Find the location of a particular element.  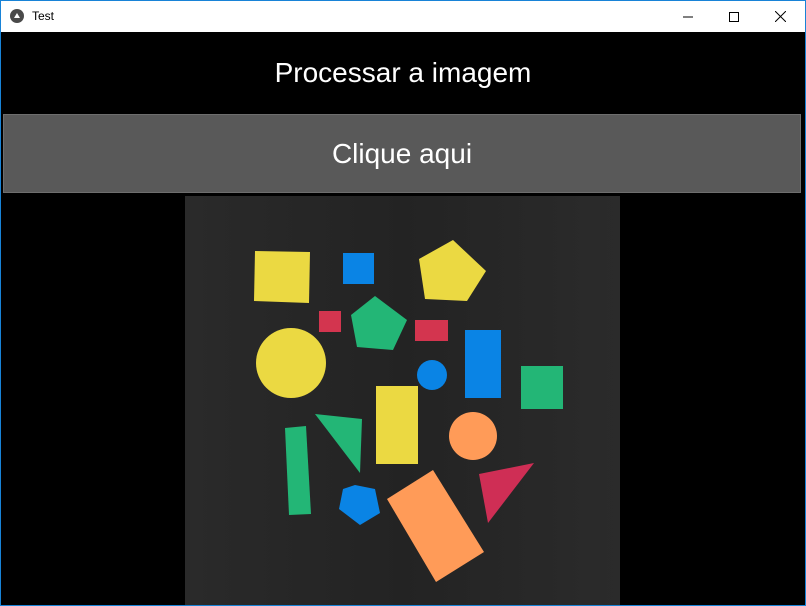

minimize-icon is located at coordinates (688, 17).